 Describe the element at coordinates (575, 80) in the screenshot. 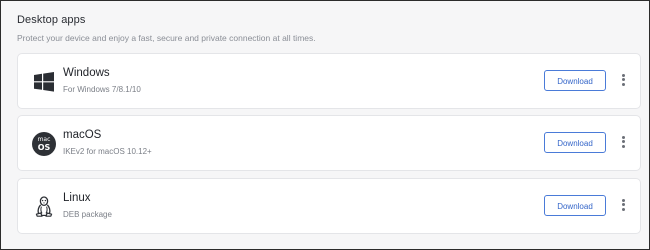

I see `download-button-windows: Download` at that location.